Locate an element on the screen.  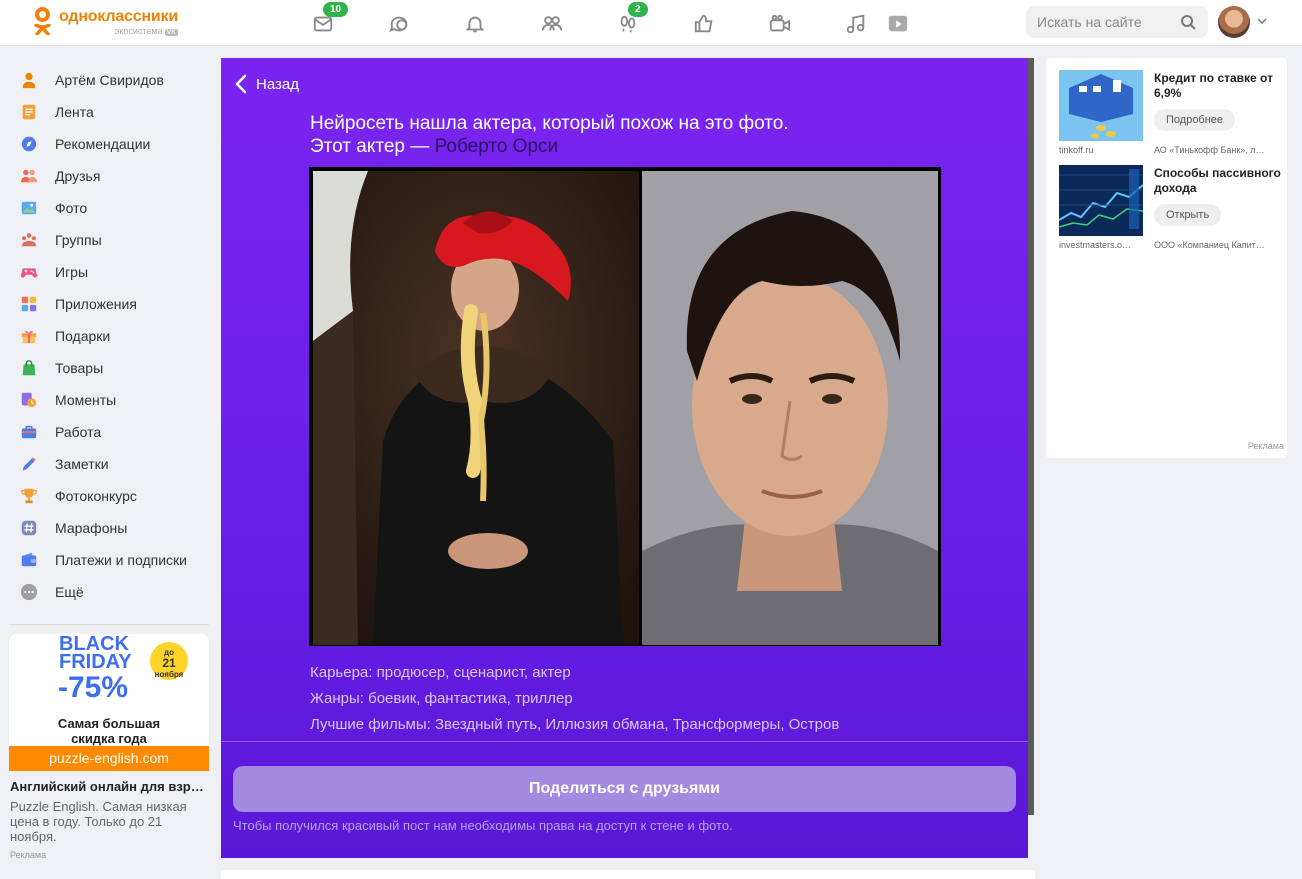
sidebar-item-label: Товары is located at coordinates (79, 368).